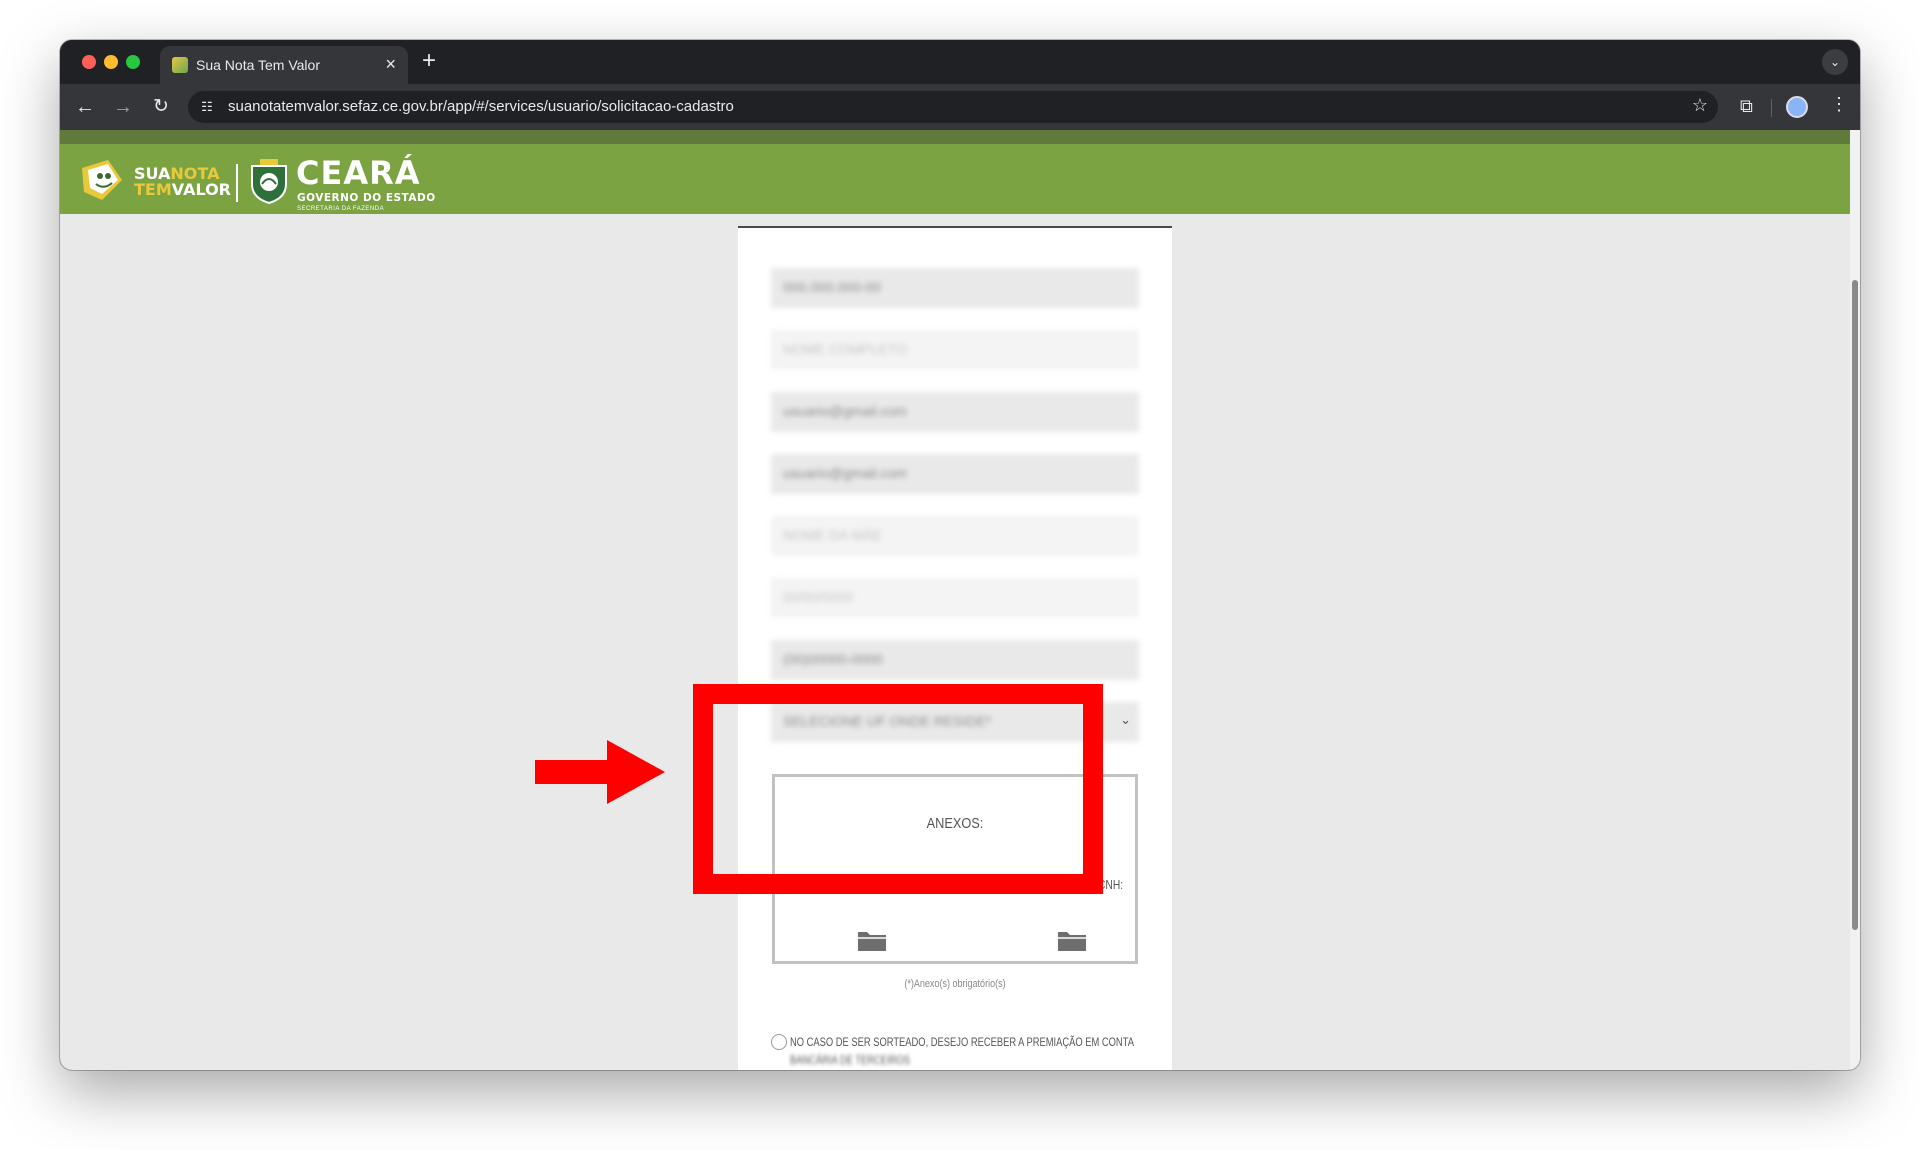 This screenshot has height=1150, width=1920. Describe the element at coordinates (341, 209) in the screenshot. I see `logo-secretaria-text: SECRETARIA DA FAZENDA` at that location.